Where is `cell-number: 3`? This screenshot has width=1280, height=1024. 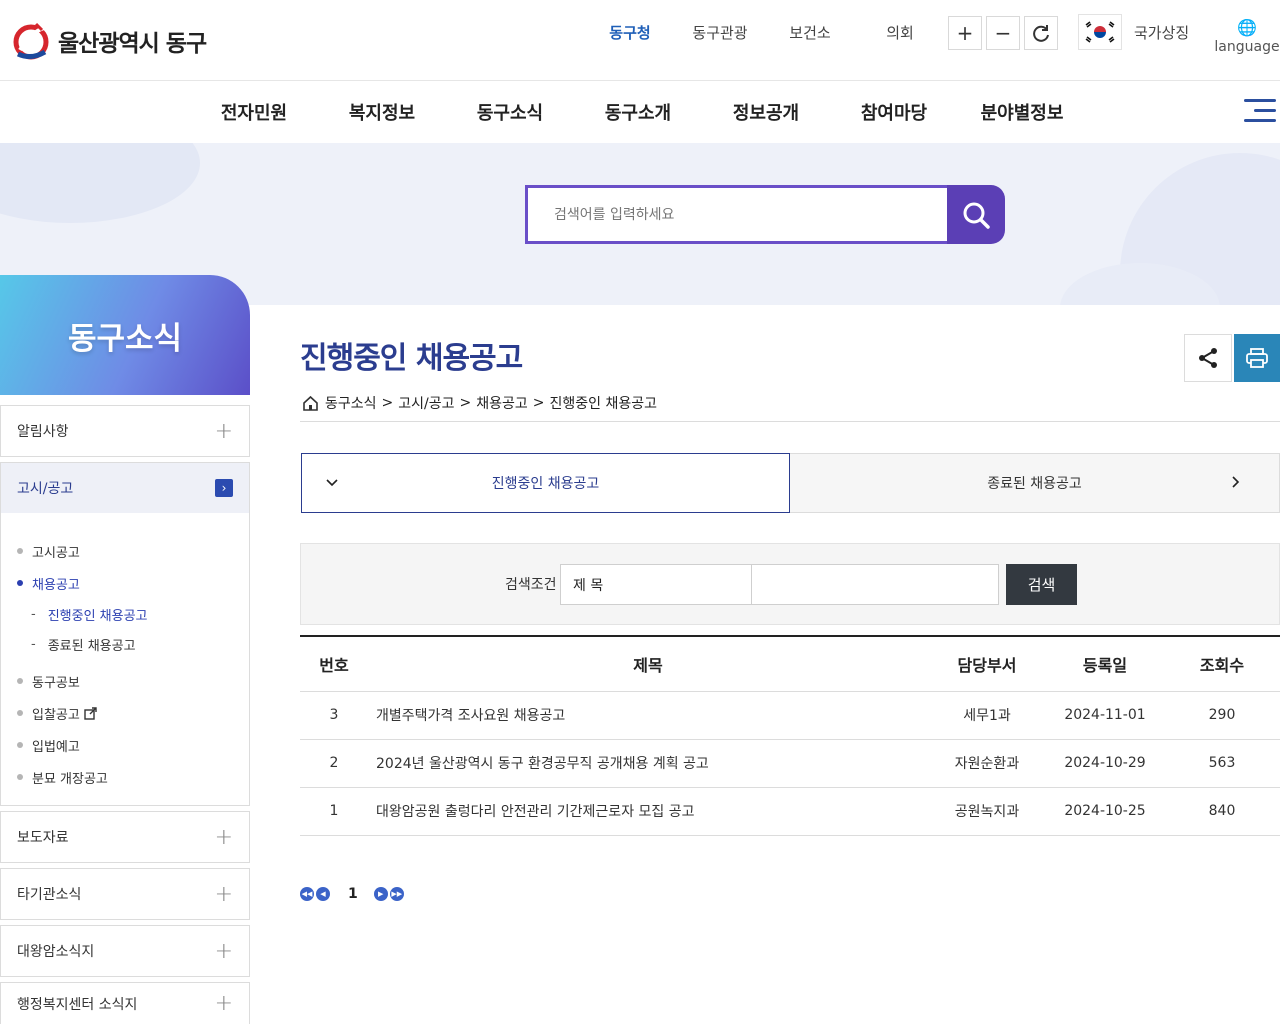 cell-number: 3 is located at coordinates (334, 715).